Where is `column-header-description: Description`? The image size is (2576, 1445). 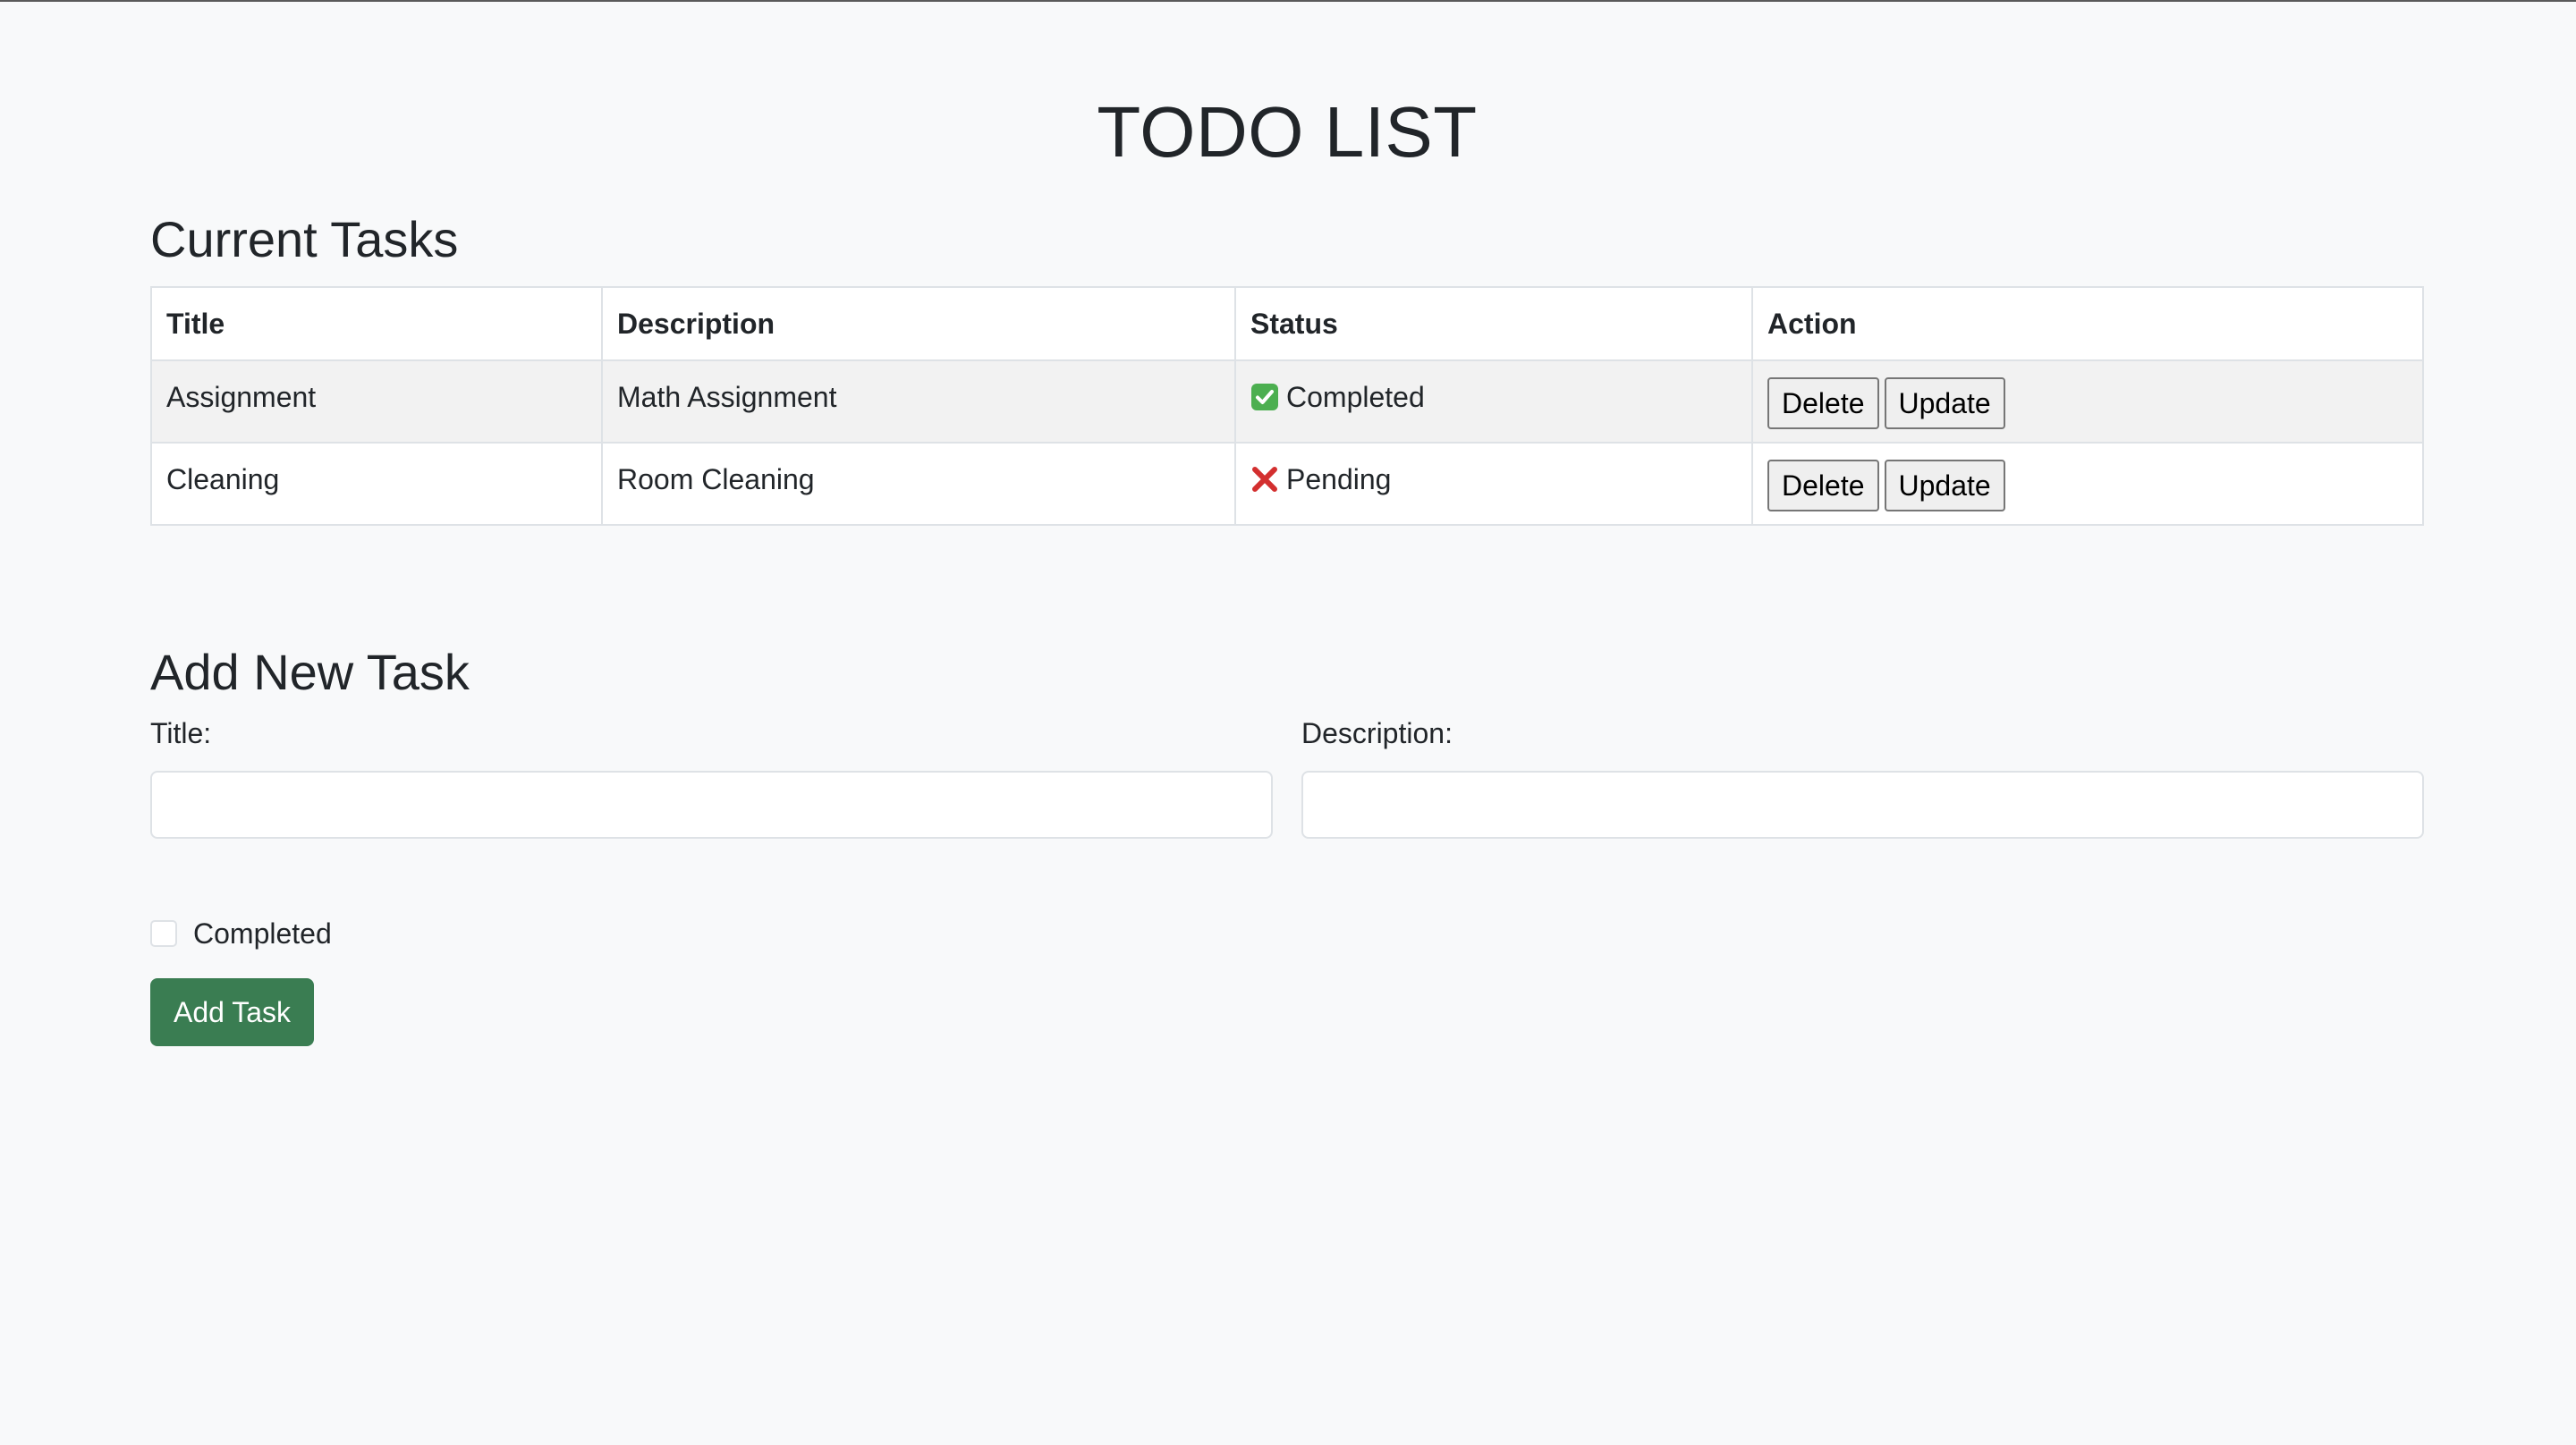 column-header-description: Description is located at coordinates (918, 323).